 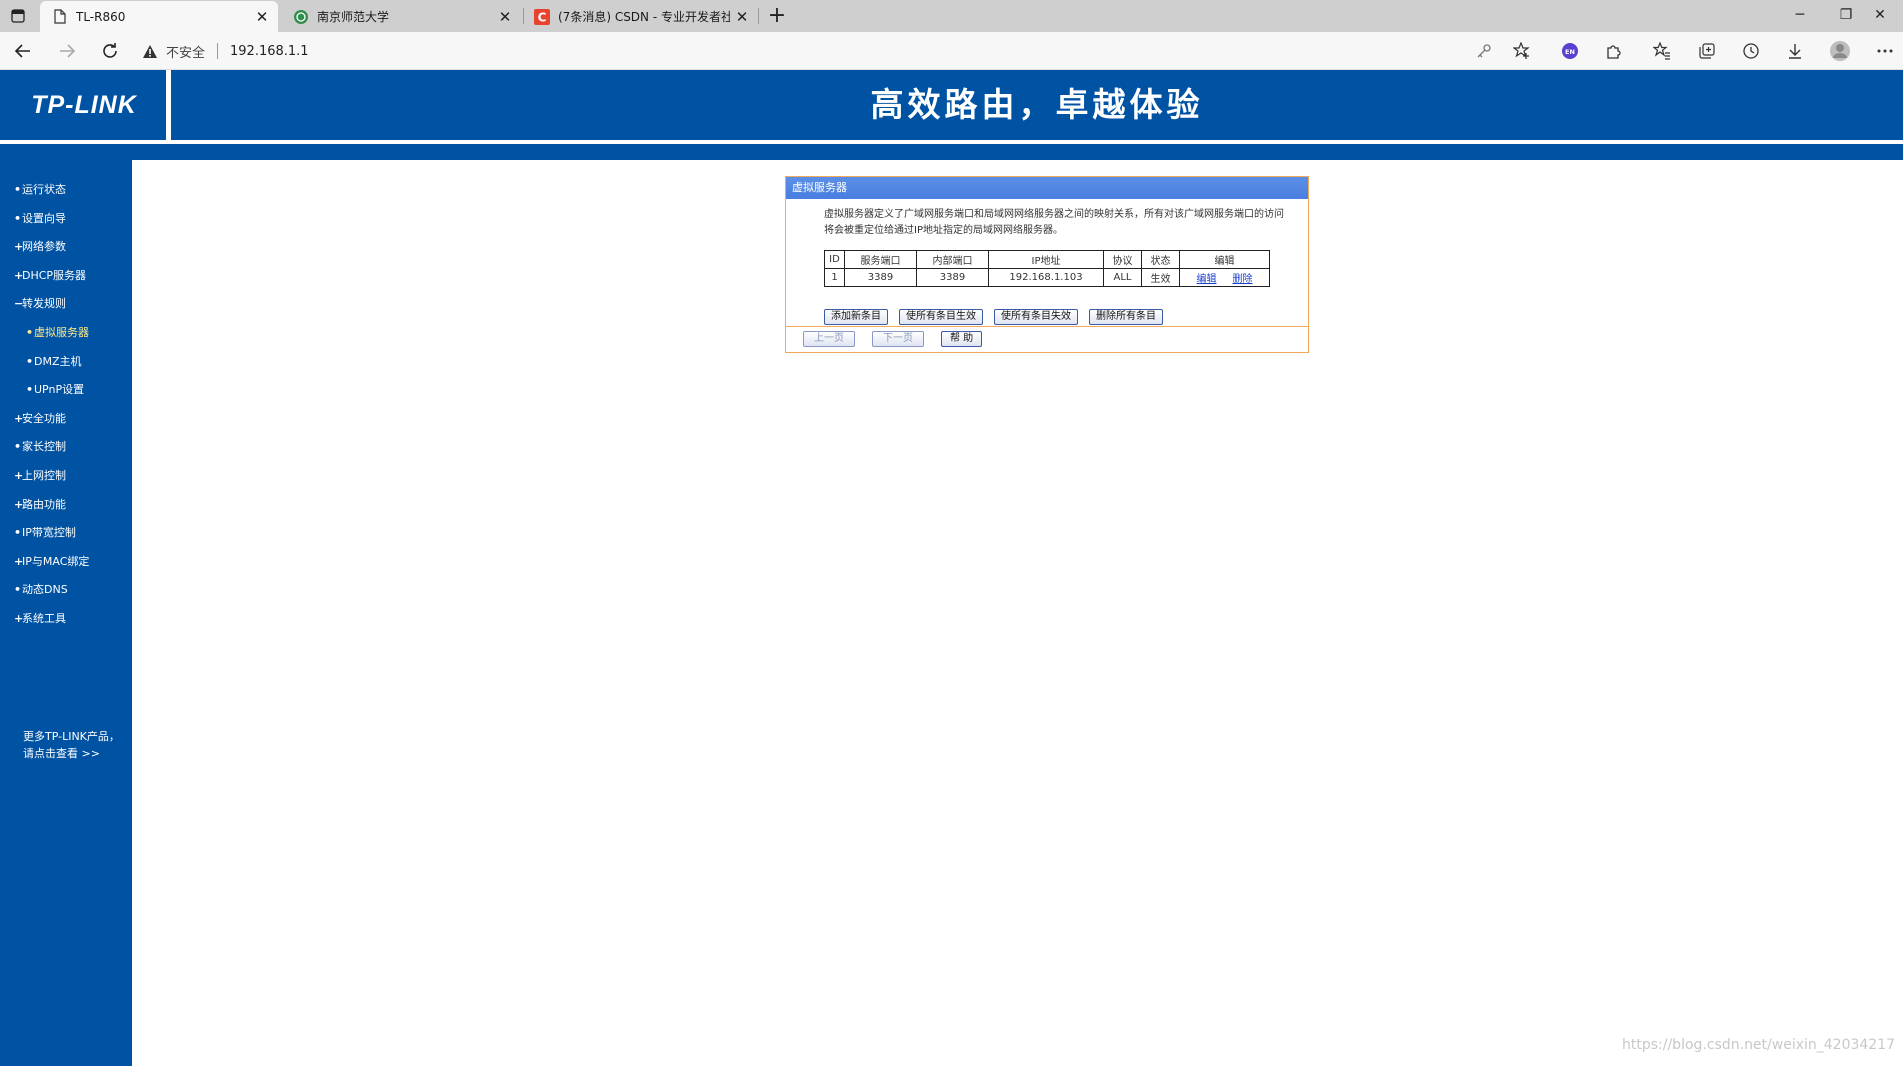 What do you see at coordinates (1885, 51) in the screenshot?
I see `more-options-icon` at bounding box center [1885, 51].